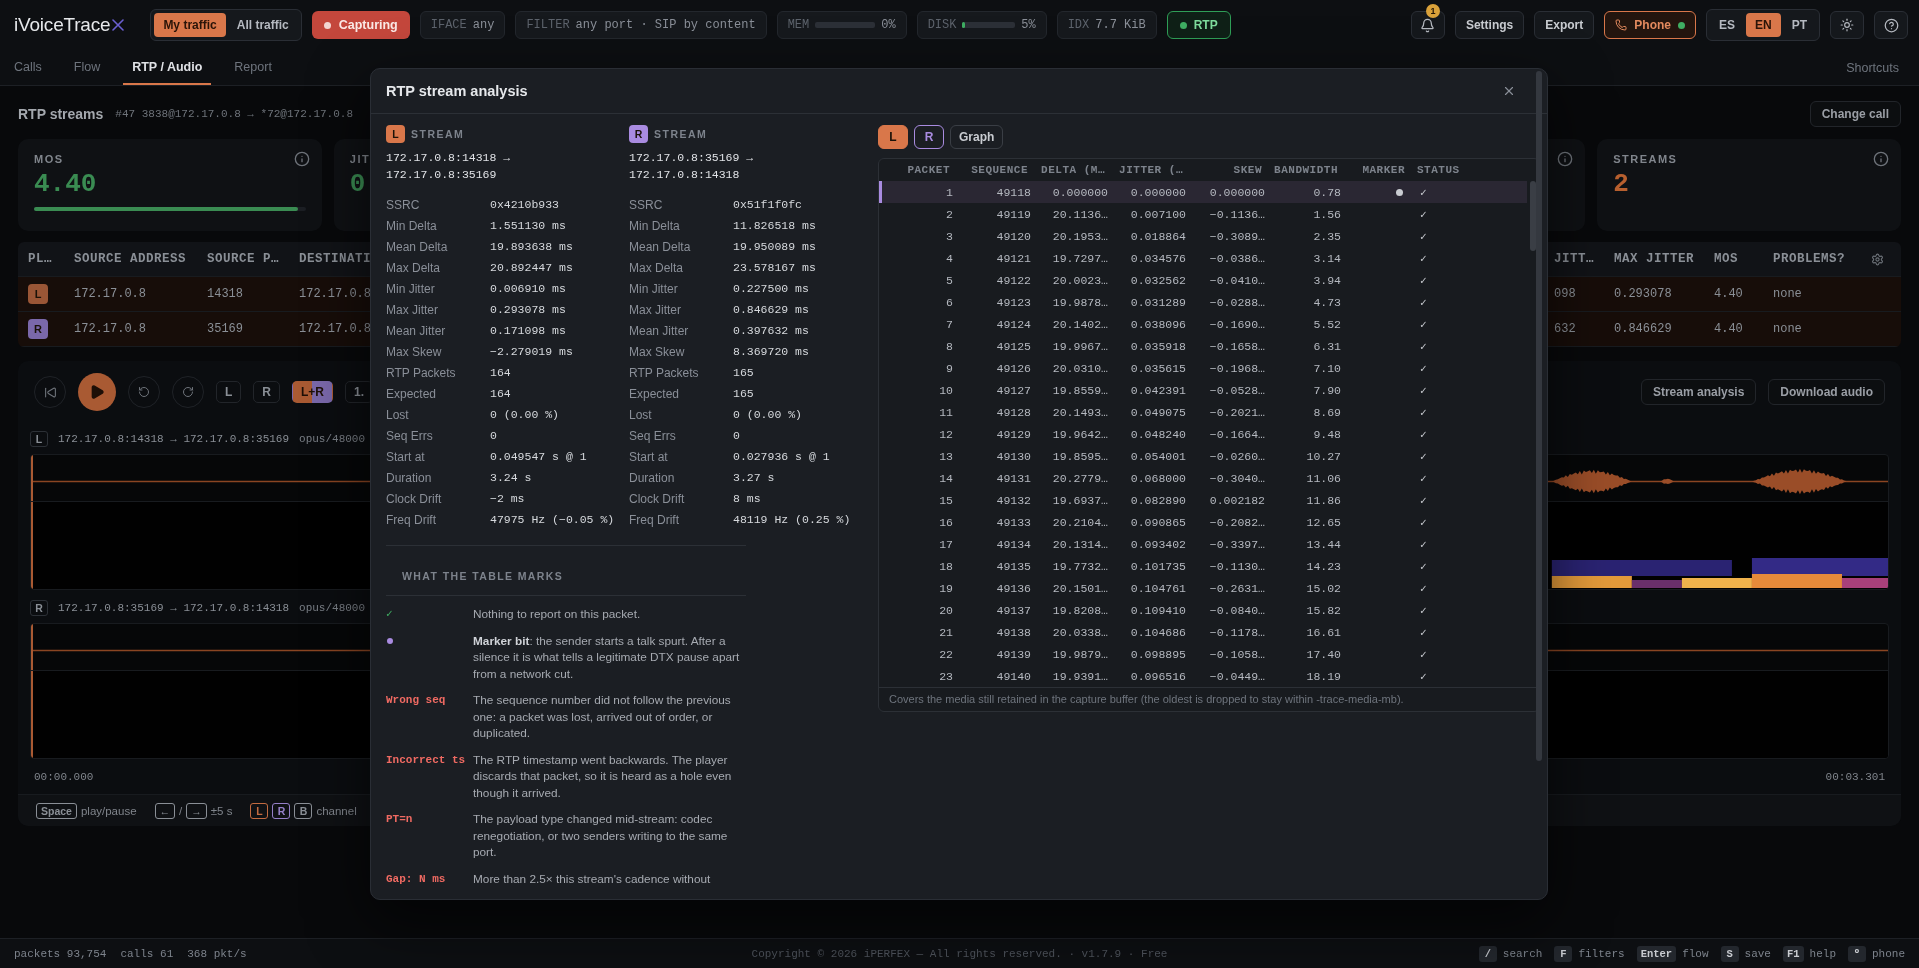 Image resolution: width=1919 pixels, height=968 pixels. I want to click on stat-label: Min Delta, so click(654, 225).